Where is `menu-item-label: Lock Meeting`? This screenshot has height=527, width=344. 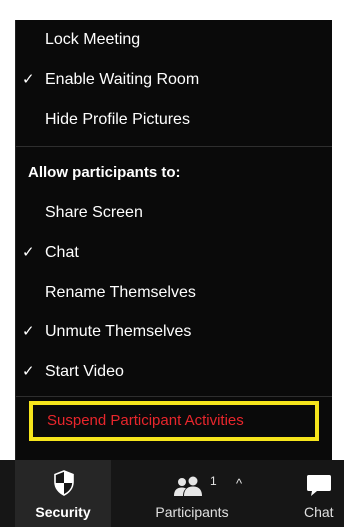 menu-item-label: Lock Meeting is located at coordinates (93, 39).